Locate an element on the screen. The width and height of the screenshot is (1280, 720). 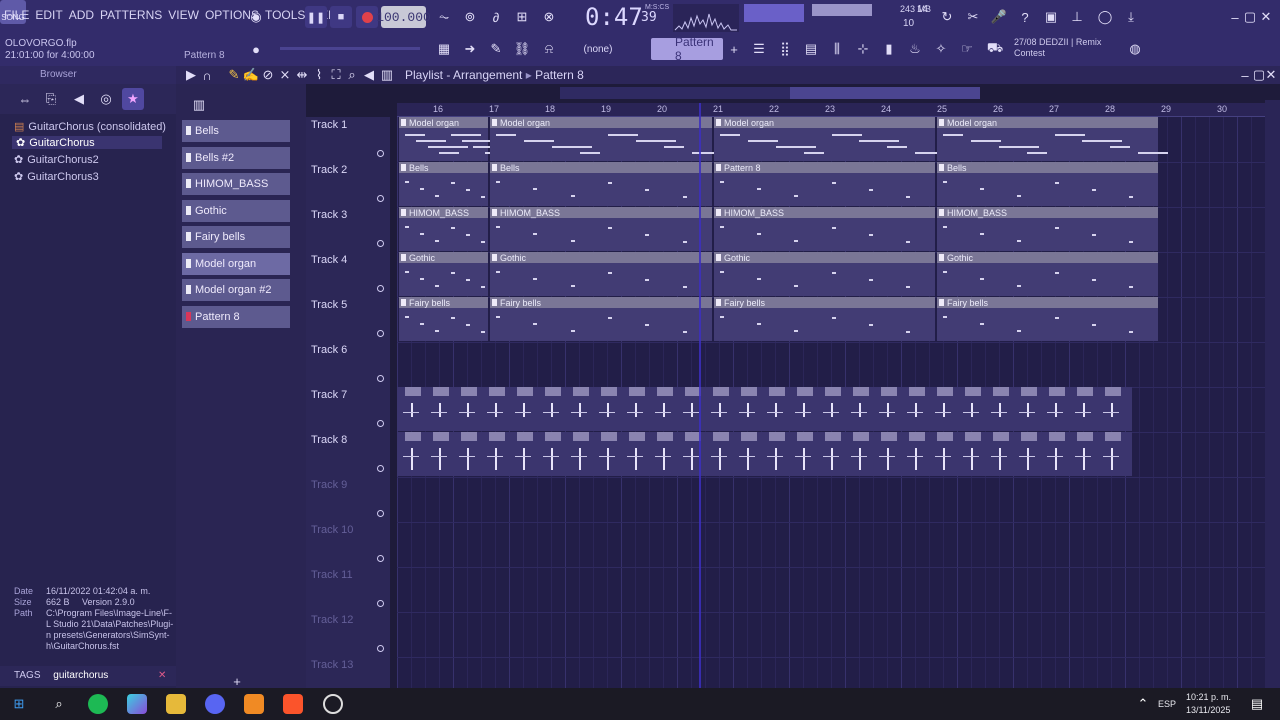
mixer-view-icon: ⫼ is located at coordinates (837, 49).